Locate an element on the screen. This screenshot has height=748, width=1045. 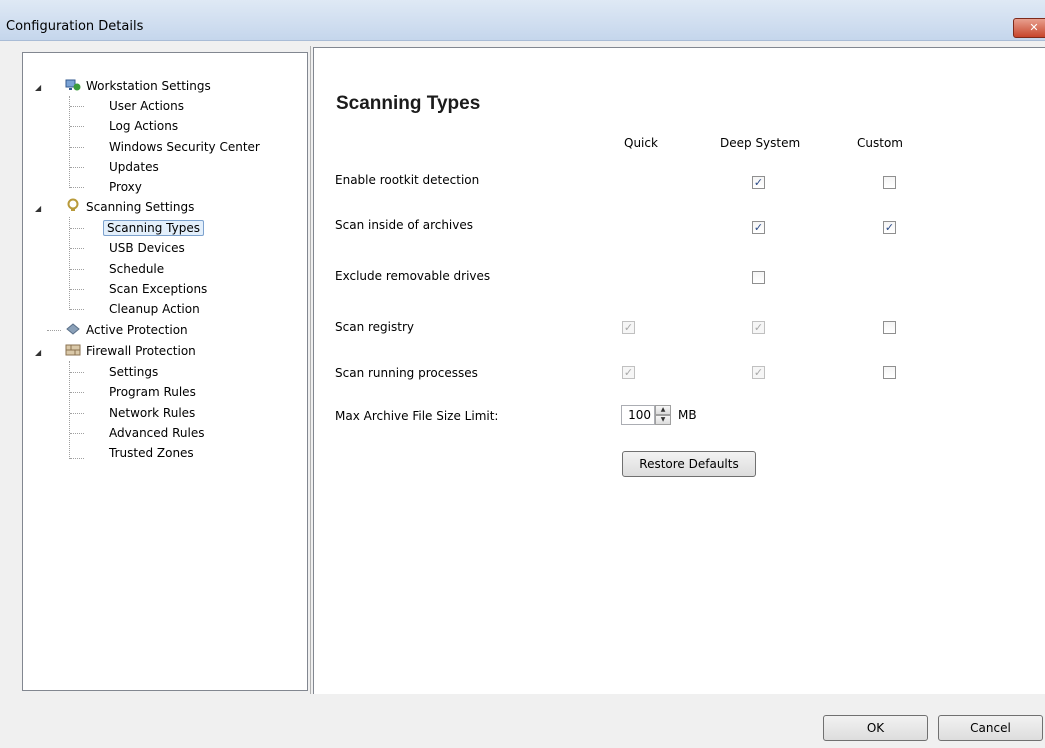
tree-item-updates: Updates is located at coordinates (134, 167).